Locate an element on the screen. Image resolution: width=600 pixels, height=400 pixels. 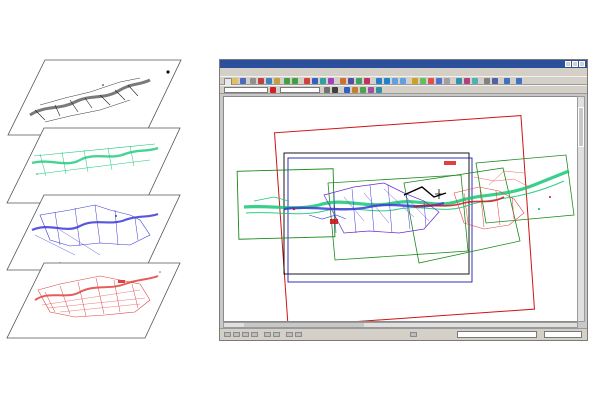
zoom-in-icon is located at coordinates (379, 81).